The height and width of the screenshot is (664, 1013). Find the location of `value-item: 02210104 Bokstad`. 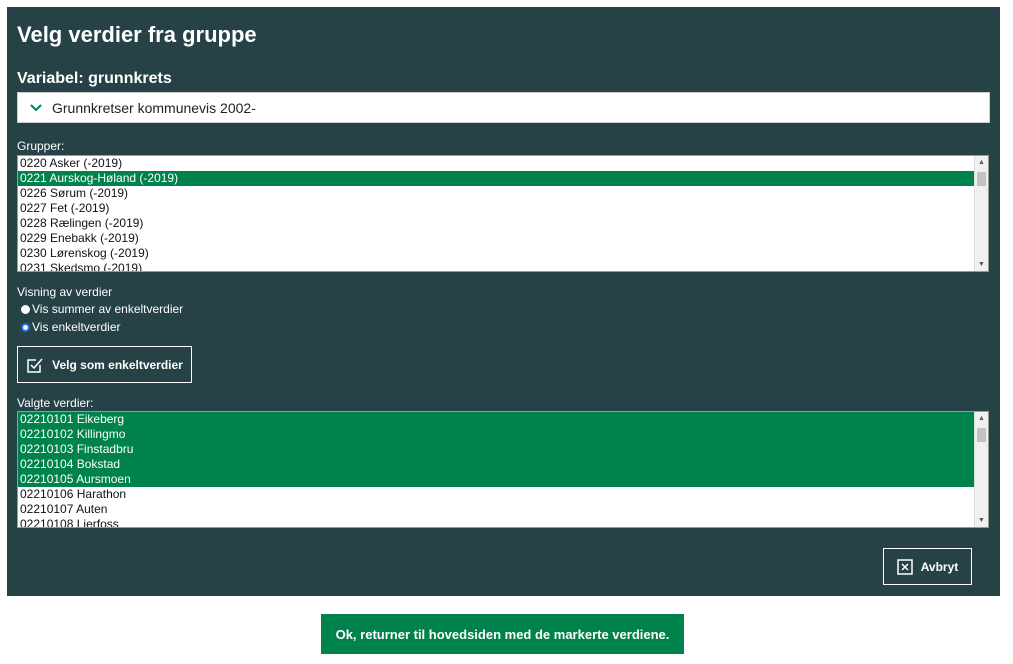

value-item: 02210104 Bokstad is located at coordinates (496, 464).